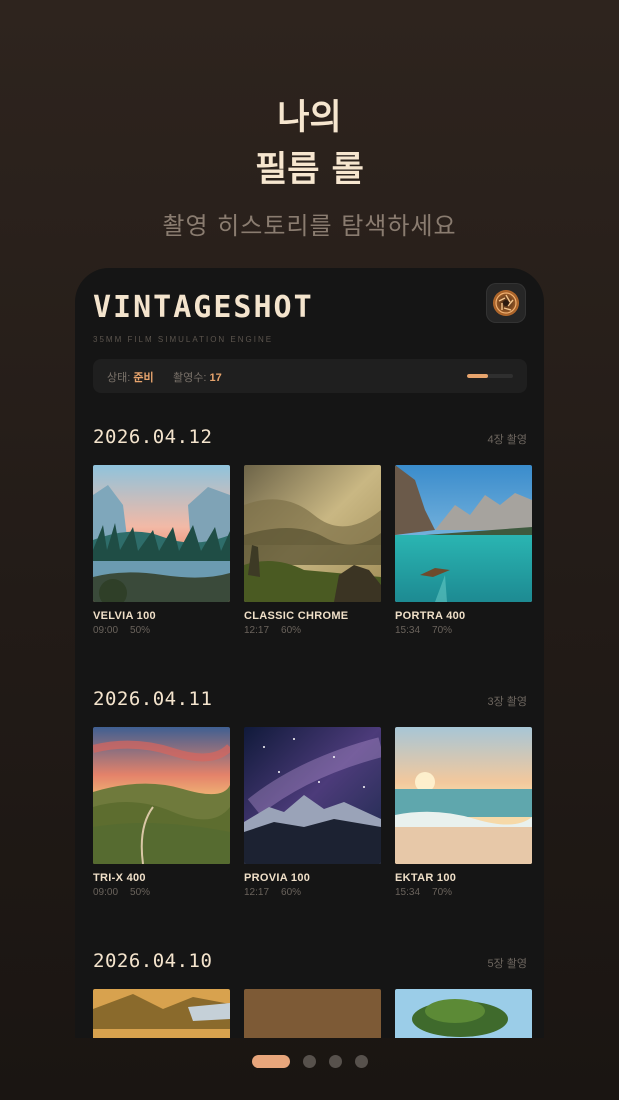 Image resolution: width=619 pixels, height=1100 pixels. What do you see at coordinates (153, 699) in the screenshot?
I see `section-date: 2026.04.11` at bounding box center [153, 699].